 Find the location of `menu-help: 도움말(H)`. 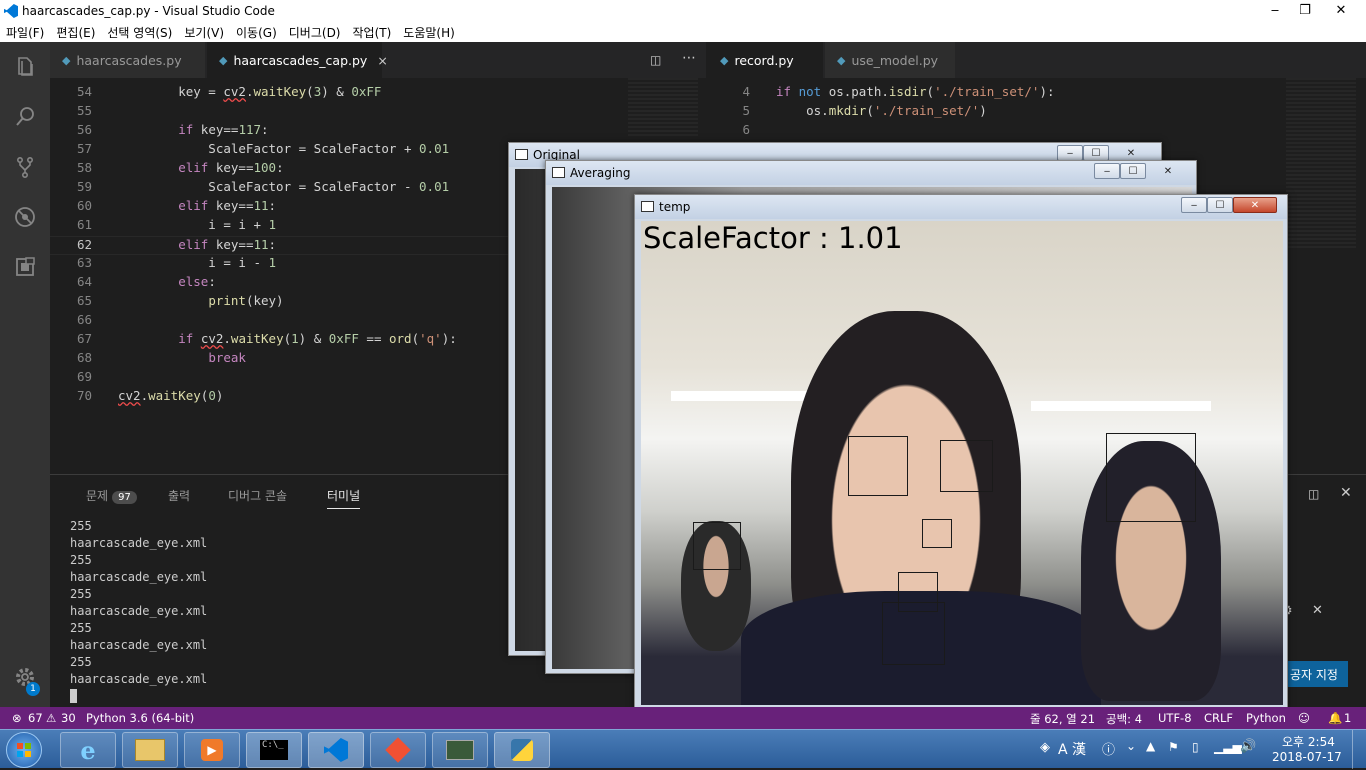

menu-help: 도움말(H) is located at coordinates (429, 32).